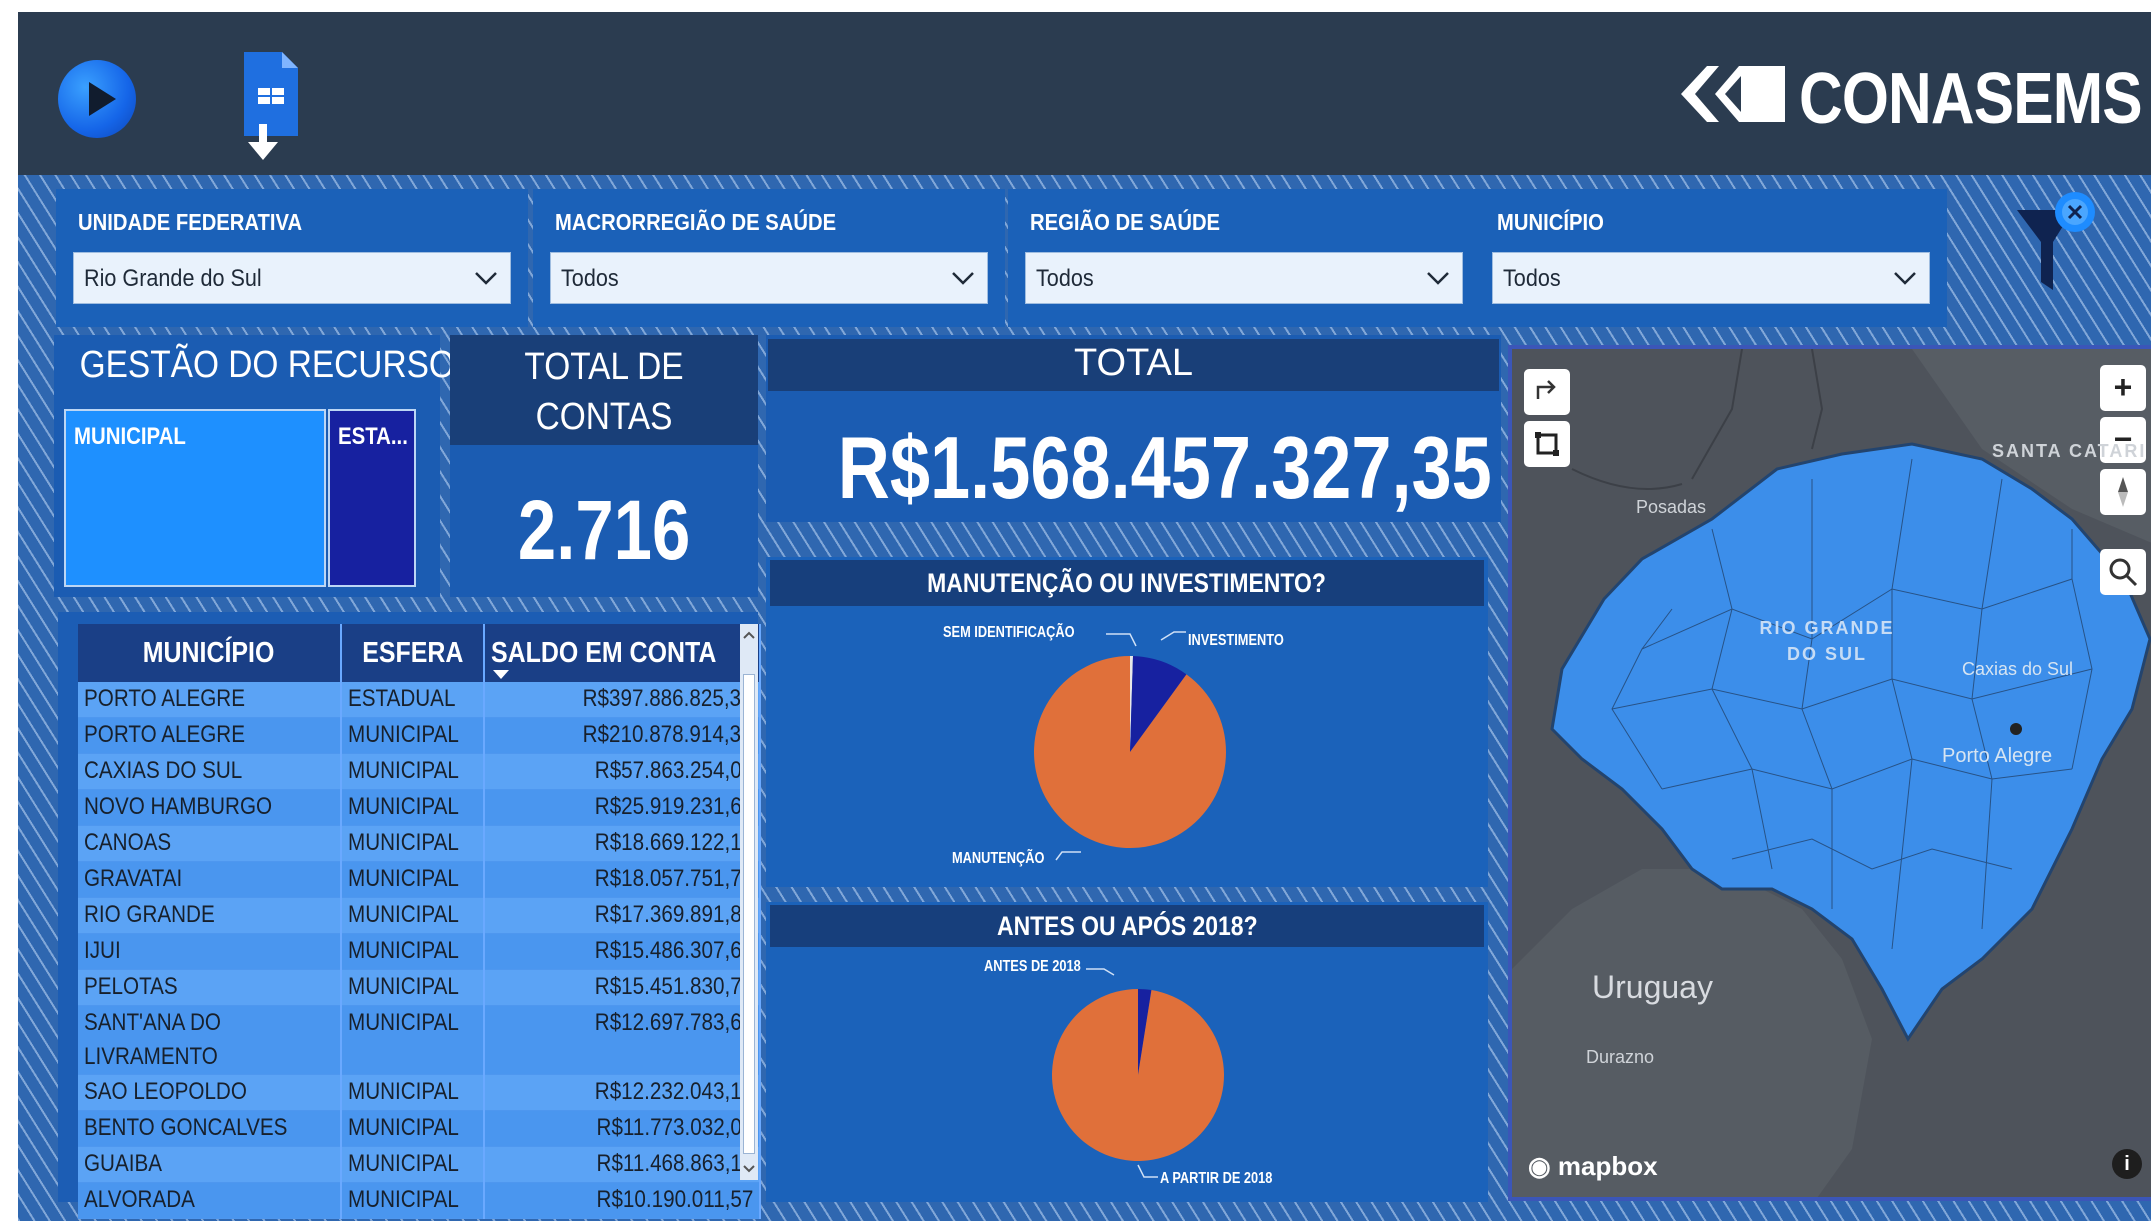  I want to click on mapbox-logo-icon: ◉, so click(1539, 1166).